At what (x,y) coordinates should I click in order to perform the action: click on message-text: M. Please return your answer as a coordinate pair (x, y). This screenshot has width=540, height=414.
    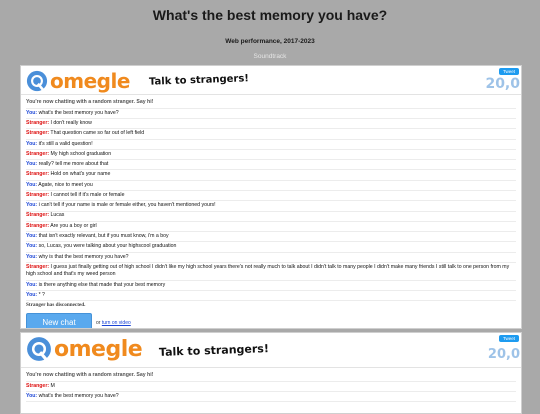
    Looking at the image, I should click on (52, 385).